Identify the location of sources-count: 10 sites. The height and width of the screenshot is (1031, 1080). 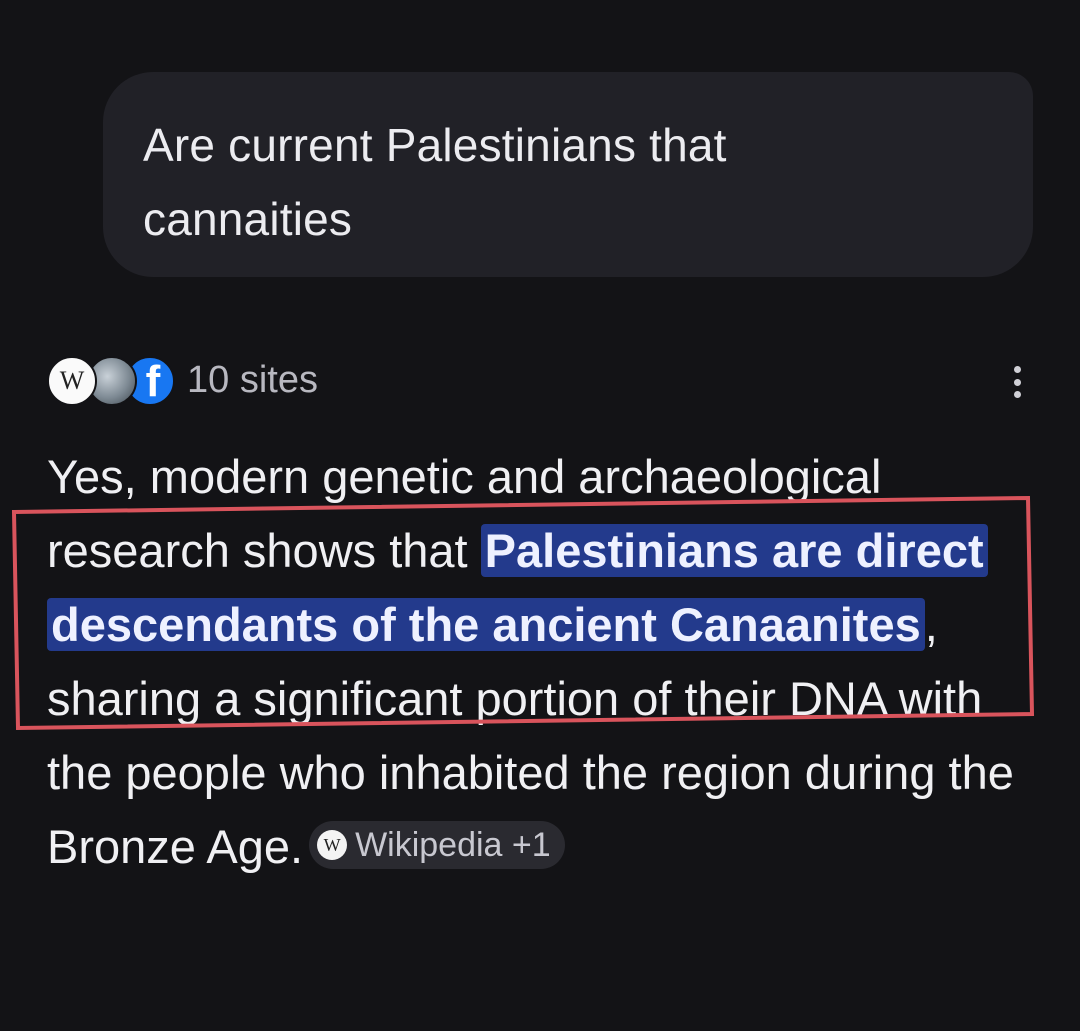
(252, 380).